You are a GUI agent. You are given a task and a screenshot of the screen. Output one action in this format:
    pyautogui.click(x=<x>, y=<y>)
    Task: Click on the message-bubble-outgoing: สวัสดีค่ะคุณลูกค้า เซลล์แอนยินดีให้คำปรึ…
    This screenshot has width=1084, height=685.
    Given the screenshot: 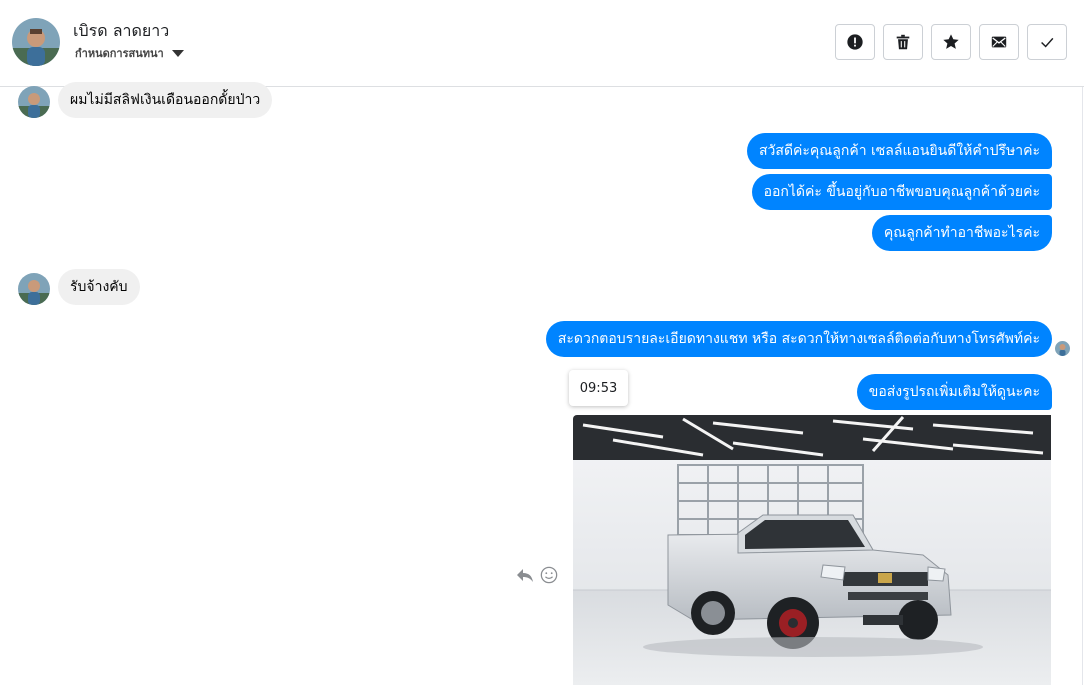 What is the action you would take?
    pyautogui.click(x=899, y=151)
    